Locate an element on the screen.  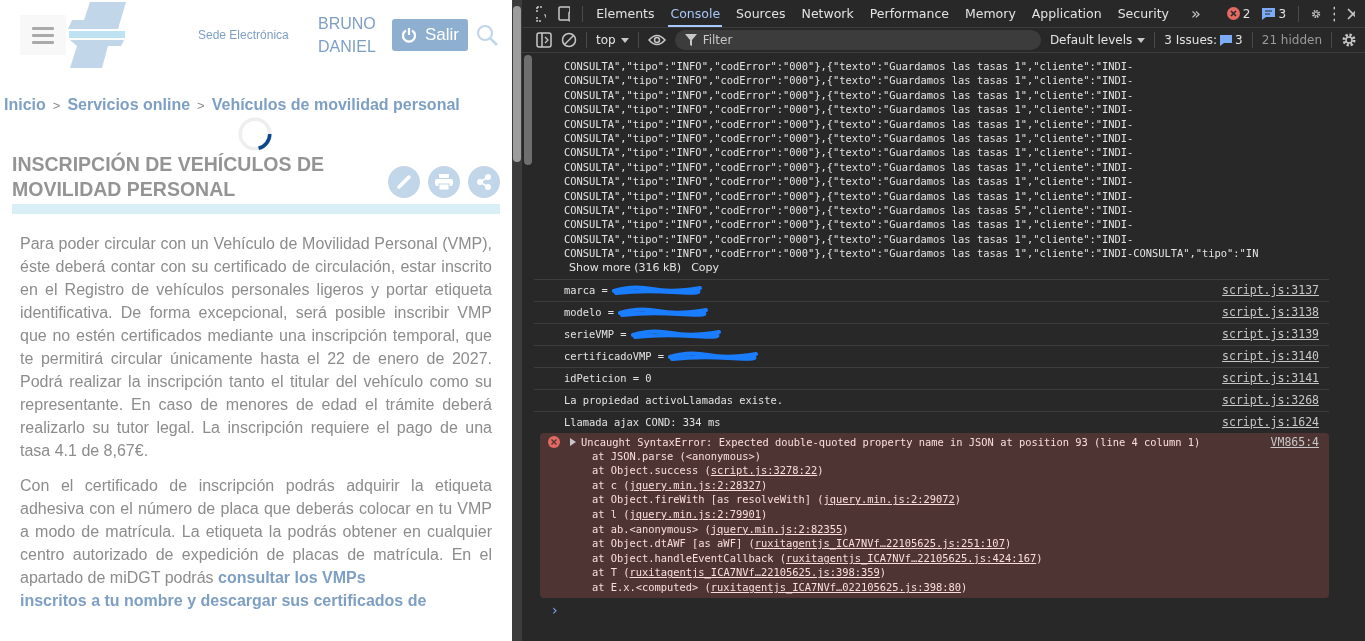
source-link: script.js:3140 is located at coordinates (1270, 356).